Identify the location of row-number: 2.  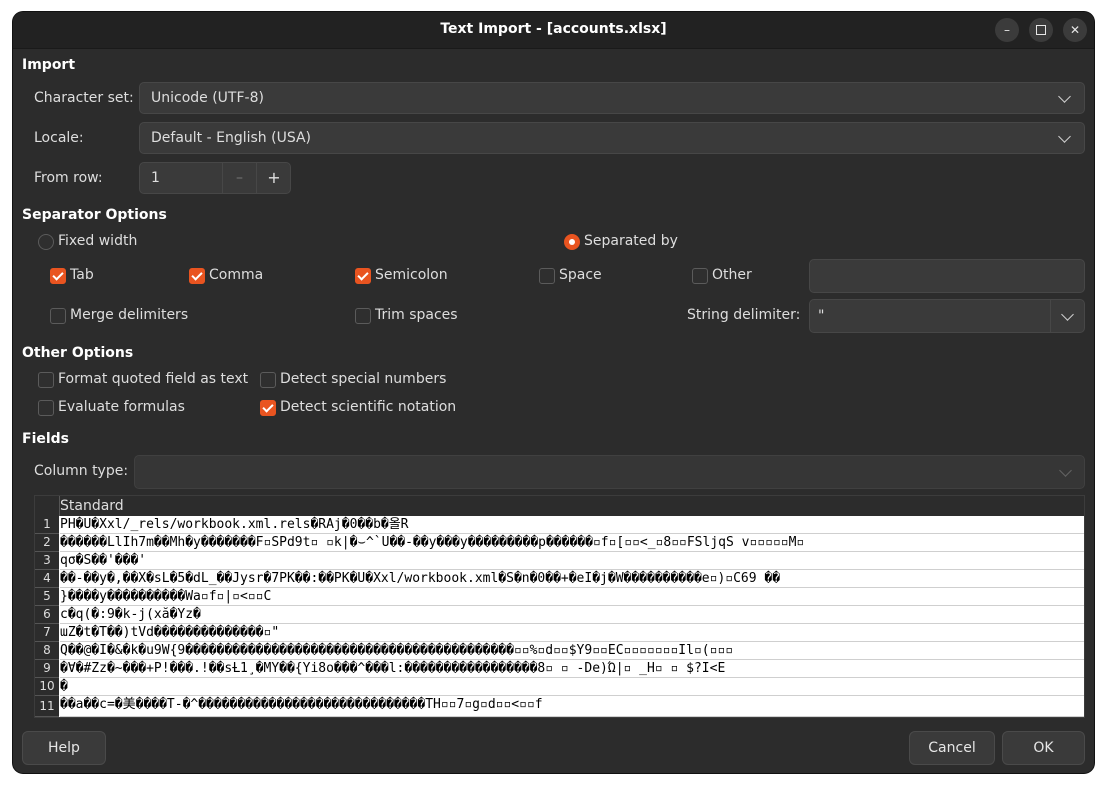
(47, 543).